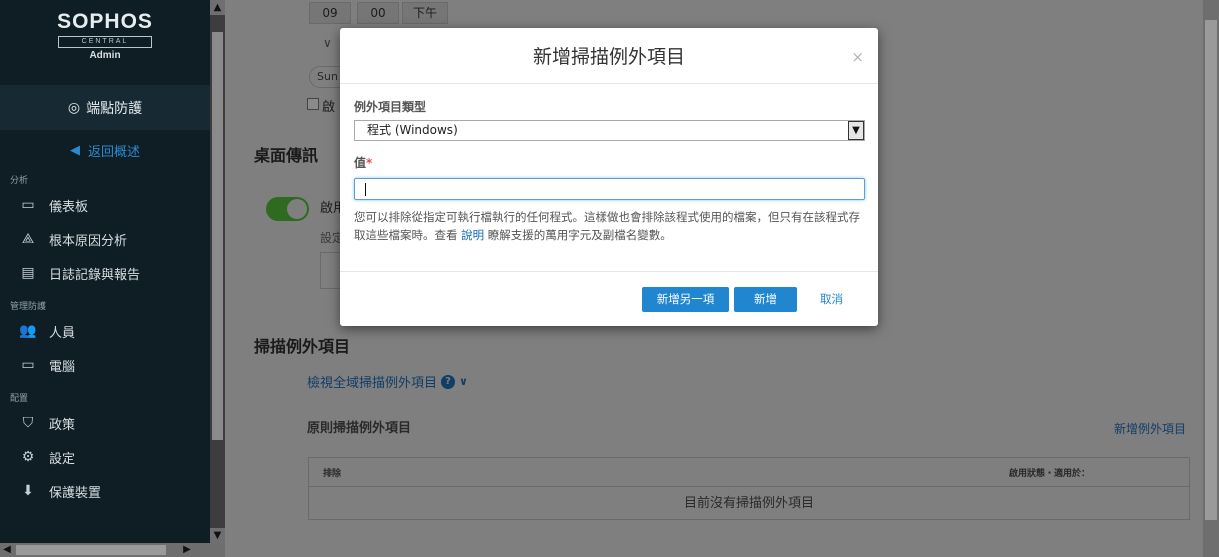 This screenshot has height=557, width=1219. Describe the element at coordinates (286, 155) in the screenshot. I see `desktop-messaging-heading: 桌面傳訊` at that location.